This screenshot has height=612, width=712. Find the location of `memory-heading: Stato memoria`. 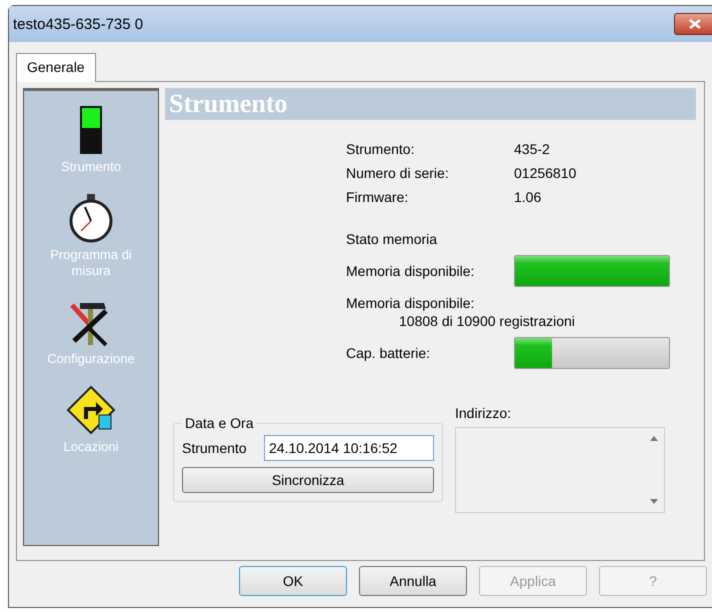

memory-heading: Stato memoria is located at coordinates (392, 239).